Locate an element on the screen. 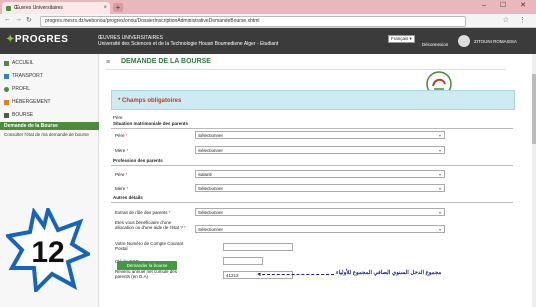 The height and width of the screenshot is (307, 536). sidebar-item-consulter: Consulter l'état de ma demande de bourse is located at coordinates (48, 135).